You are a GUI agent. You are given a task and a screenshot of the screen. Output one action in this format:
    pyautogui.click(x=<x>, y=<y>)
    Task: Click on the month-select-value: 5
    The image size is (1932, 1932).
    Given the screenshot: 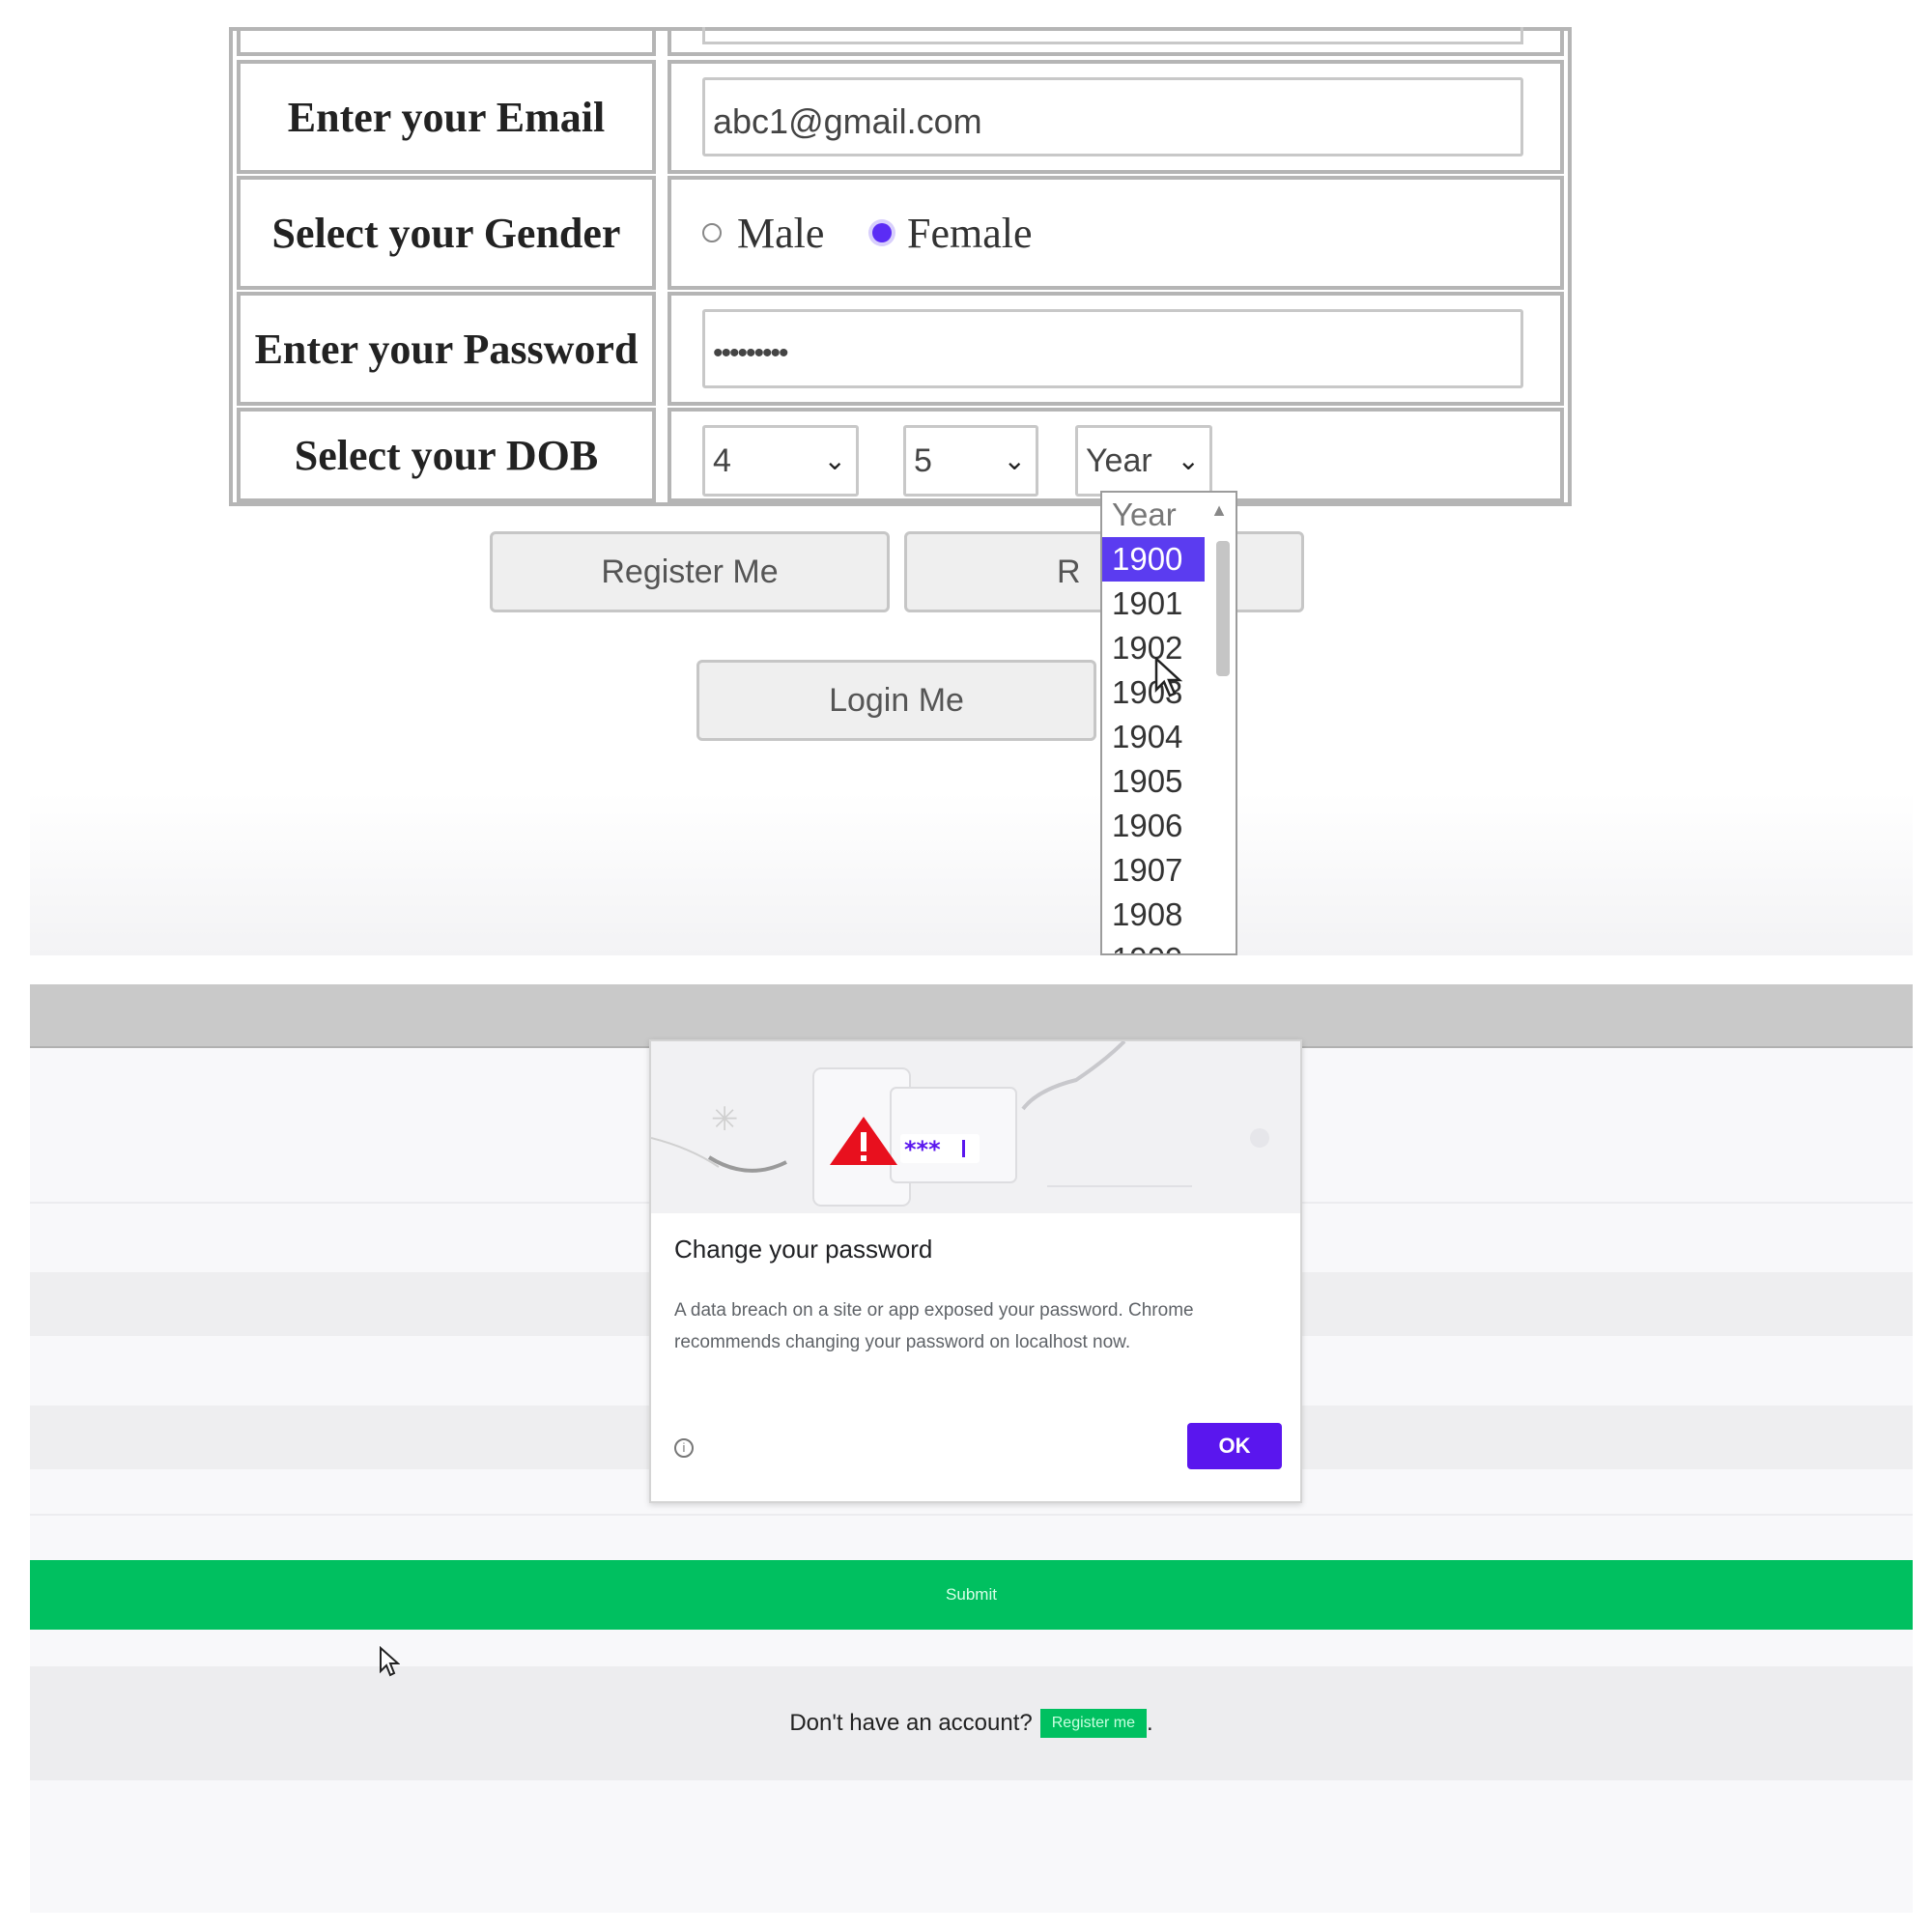 What is the action you would take?
    pyautogui.click(x=923, y=460)
    